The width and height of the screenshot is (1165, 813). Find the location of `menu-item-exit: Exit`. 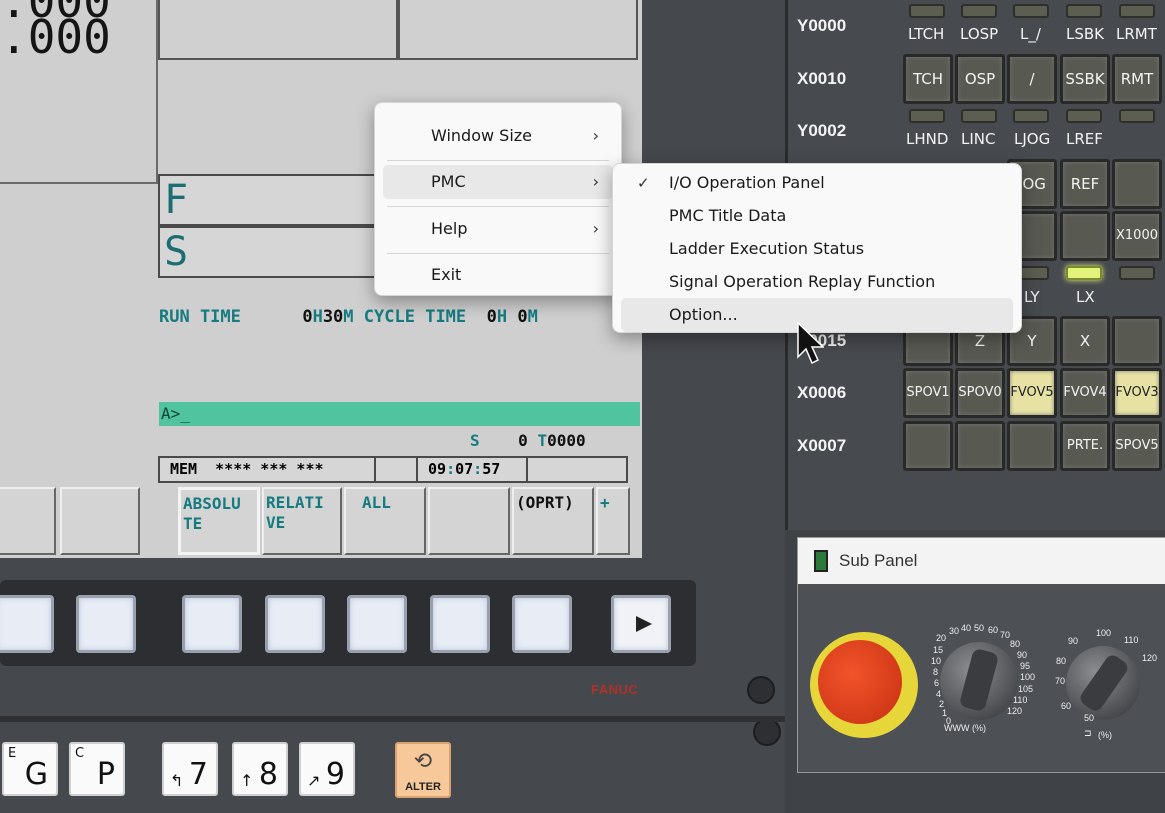

menu-item-exit: Exit is located at coordinates (498, 275).